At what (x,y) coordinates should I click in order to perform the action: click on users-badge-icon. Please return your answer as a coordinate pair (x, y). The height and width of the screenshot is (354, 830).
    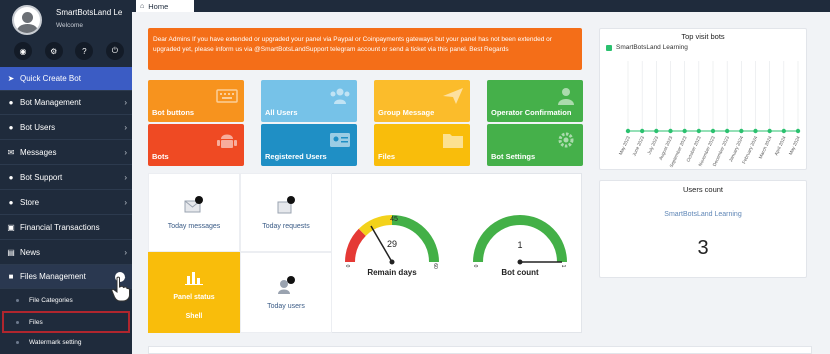
    Looking at the image, I should click on (286, 285).